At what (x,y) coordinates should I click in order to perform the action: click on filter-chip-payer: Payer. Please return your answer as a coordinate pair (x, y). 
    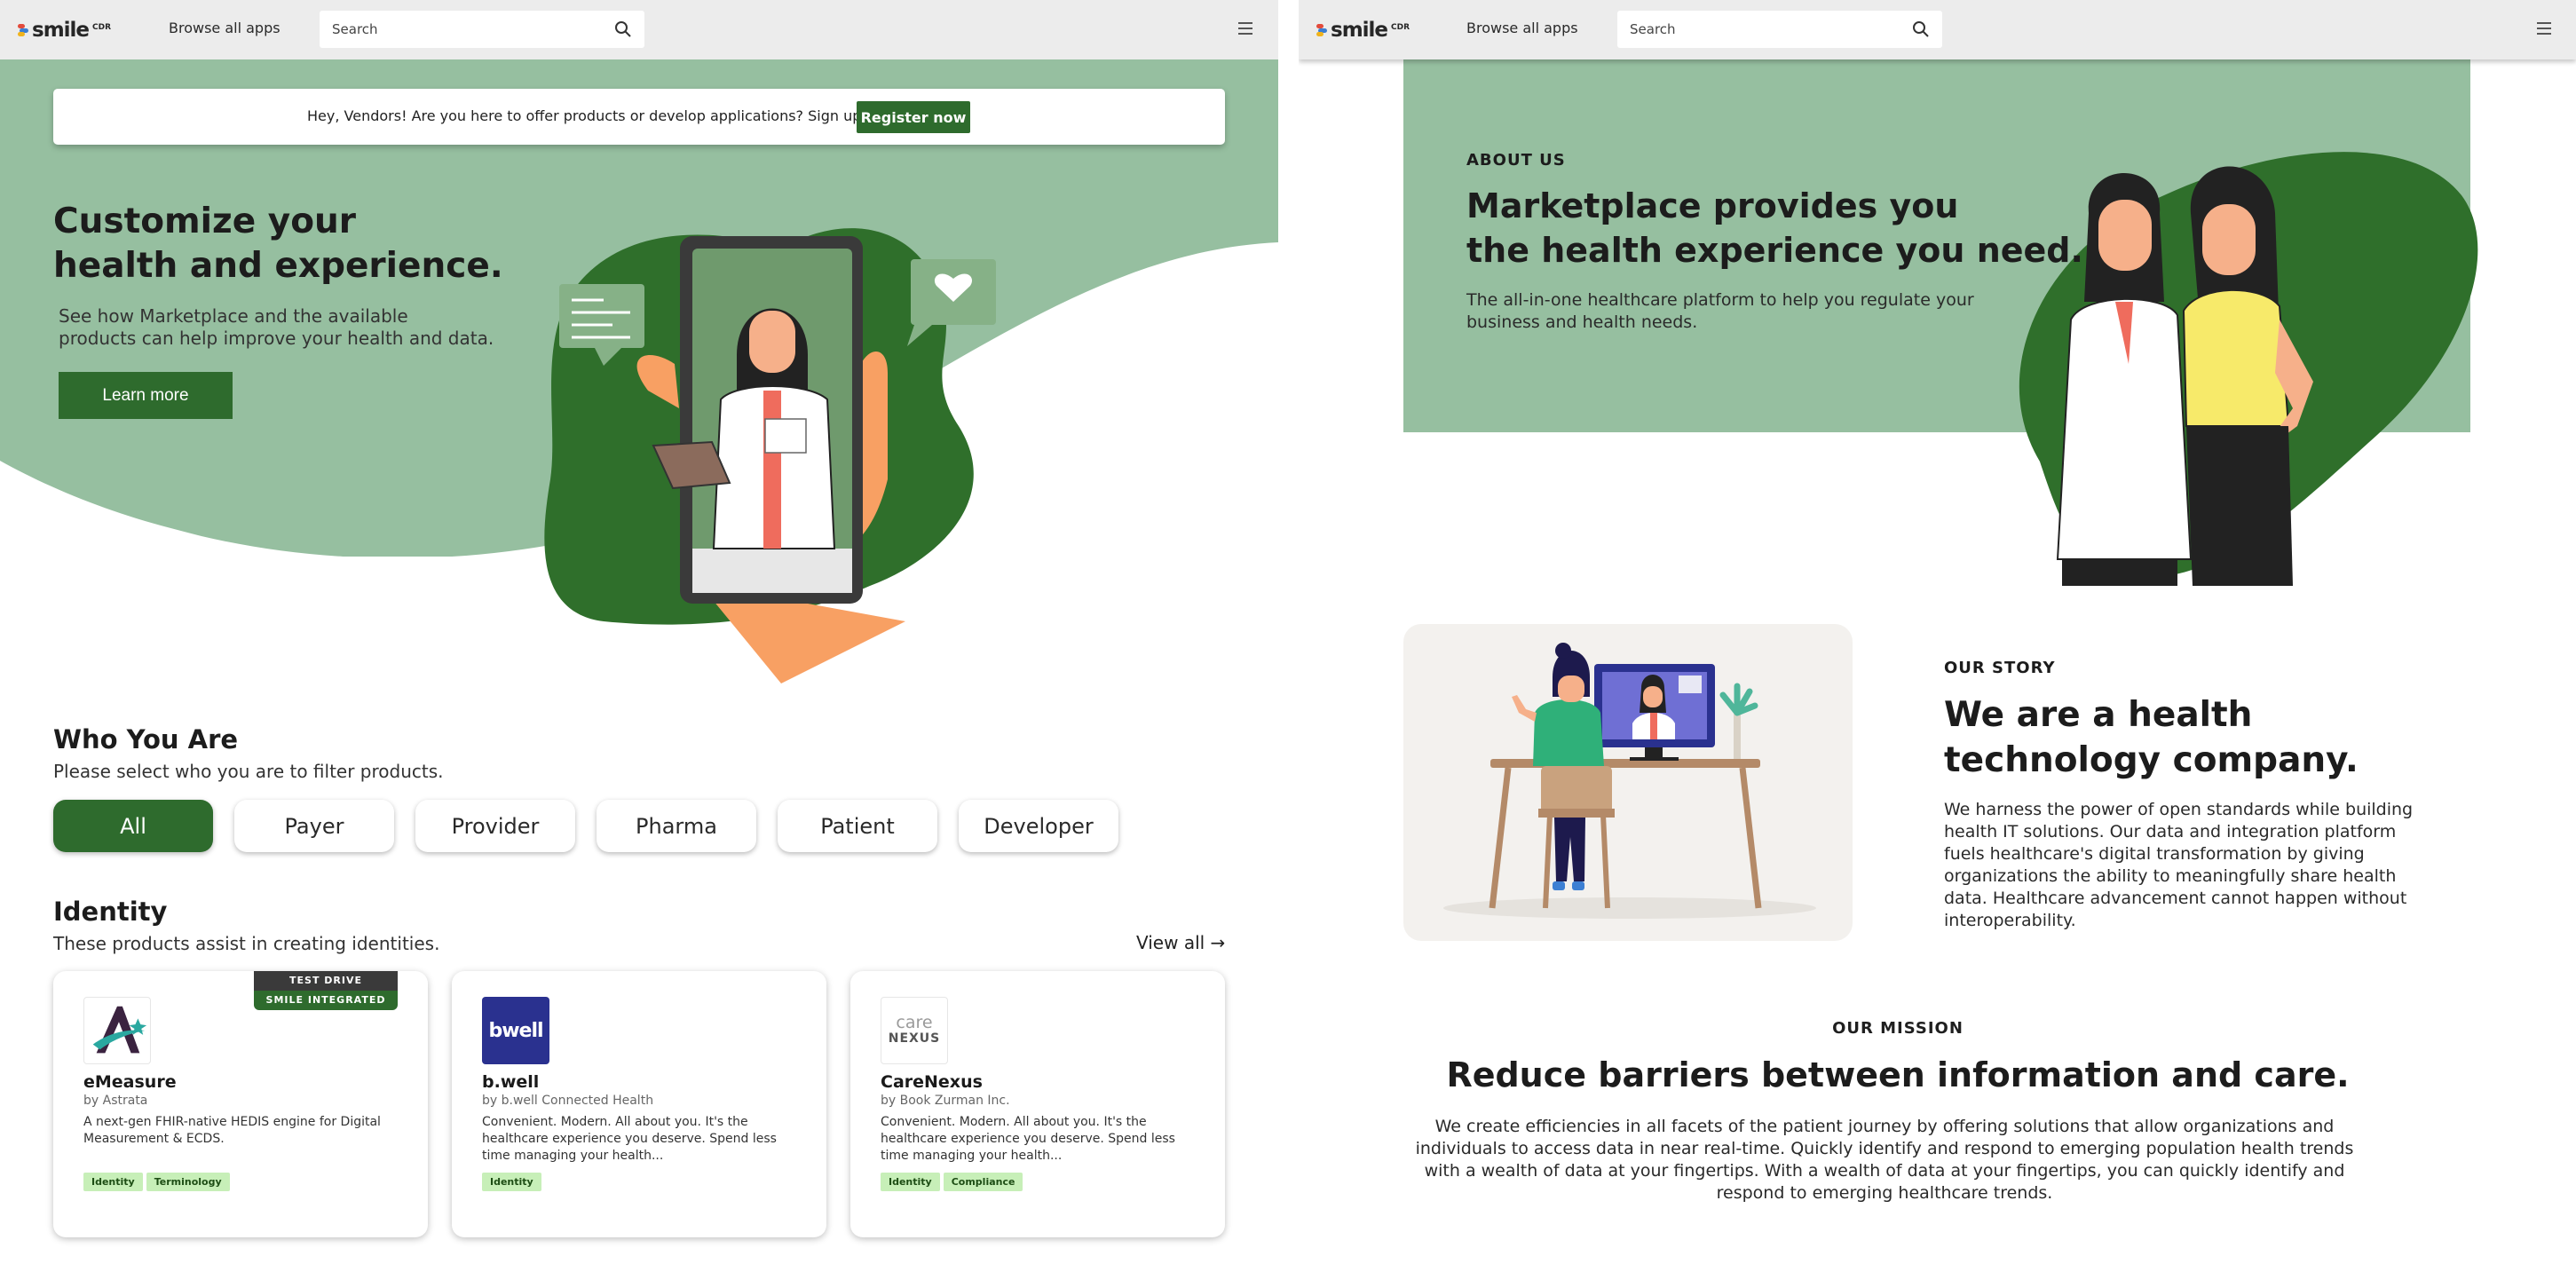
    Looking at the image, I should click on (314, 826).